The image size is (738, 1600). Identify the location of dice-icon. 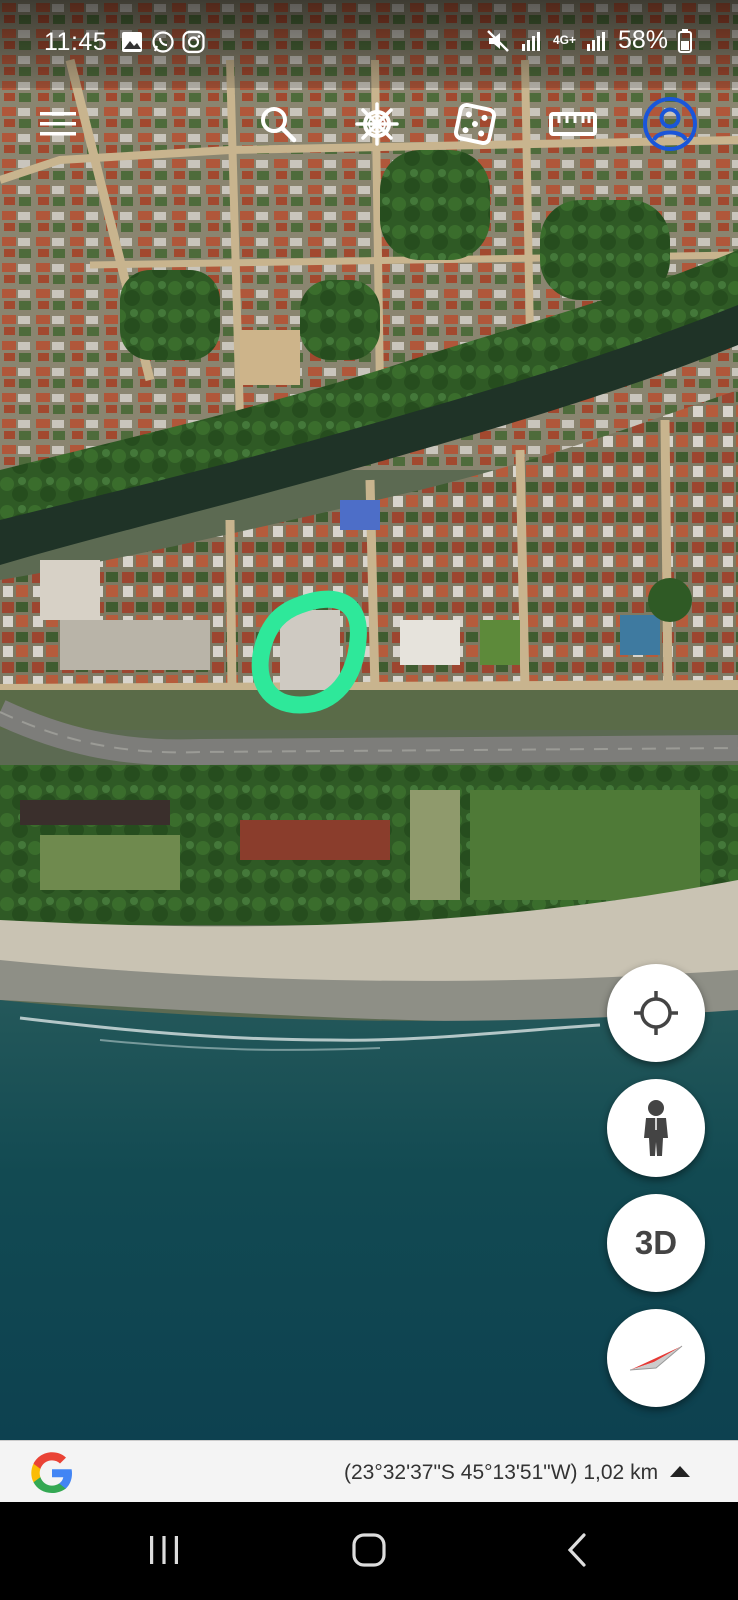
(475, 124).